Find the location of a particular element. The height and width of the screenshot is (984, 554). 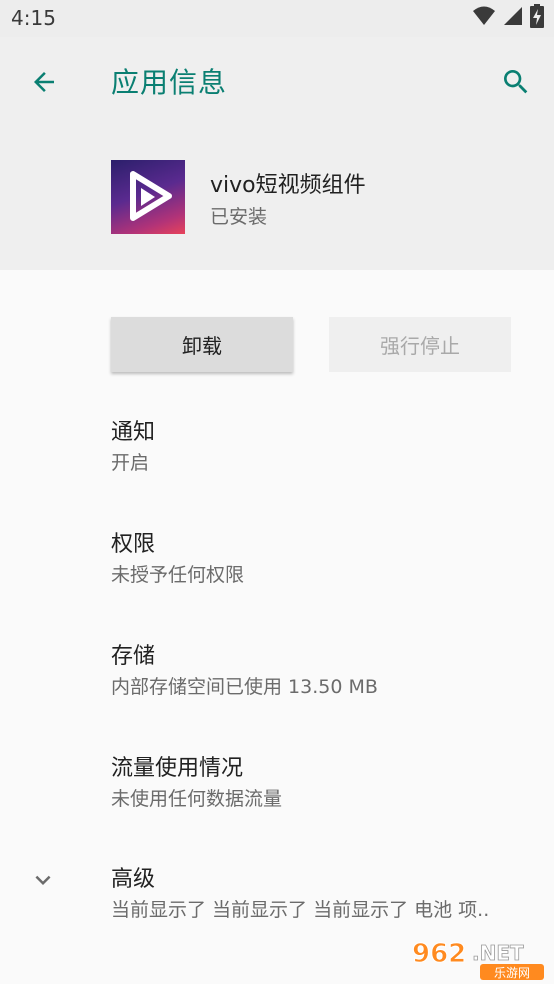

chevron-down-icon is located at coordinates (43, 880).